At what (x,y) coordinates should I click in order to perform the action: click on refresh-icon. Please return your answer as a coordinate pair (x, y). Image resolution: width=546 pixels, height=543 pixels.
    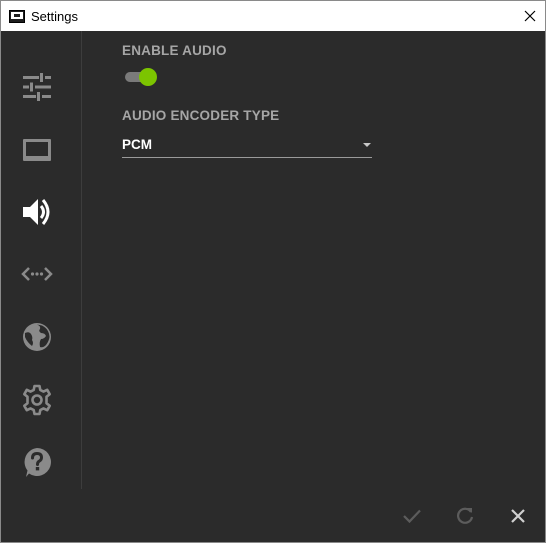
    Looking at the image, I should click on (465, 515).